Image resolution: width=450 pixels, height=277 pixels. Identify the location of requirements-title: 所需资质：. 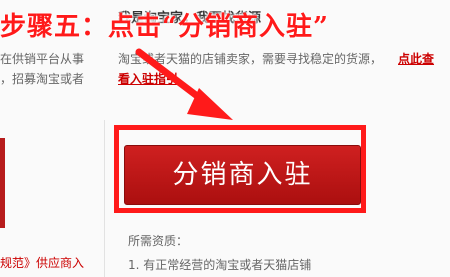
(158, 241).